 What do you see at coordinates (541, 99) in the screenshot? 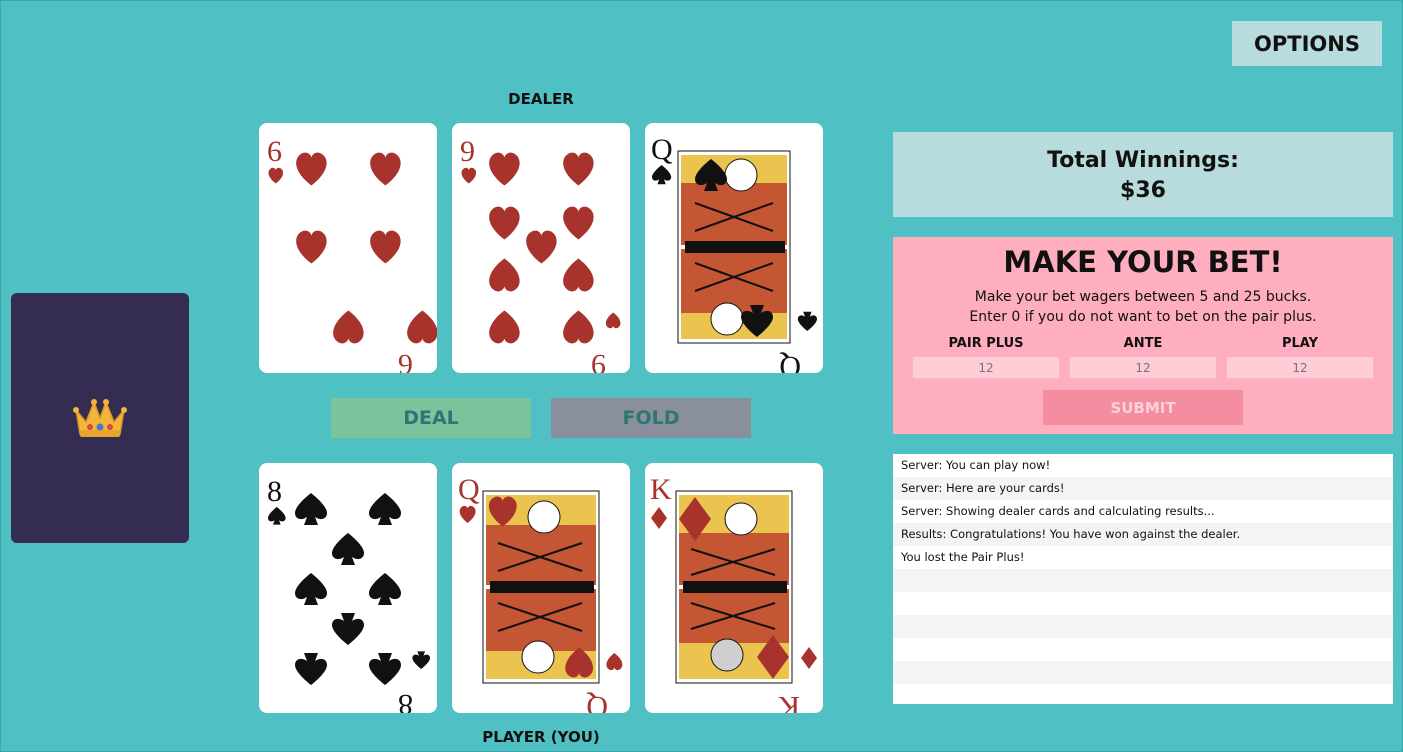
I see `dealer-label: DEALER` at bounding box center [541, 99].